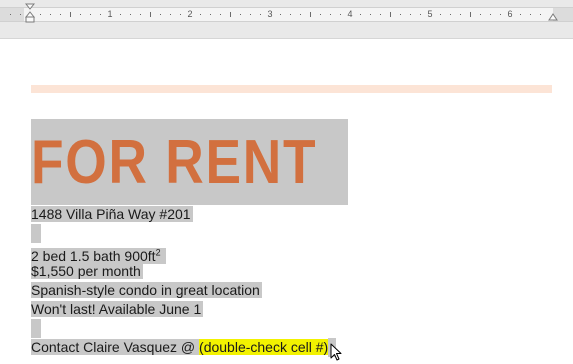  Describe the element at coordinates (553, 17) in the screenshot. I see `right-indent-marker-icon` at that location.